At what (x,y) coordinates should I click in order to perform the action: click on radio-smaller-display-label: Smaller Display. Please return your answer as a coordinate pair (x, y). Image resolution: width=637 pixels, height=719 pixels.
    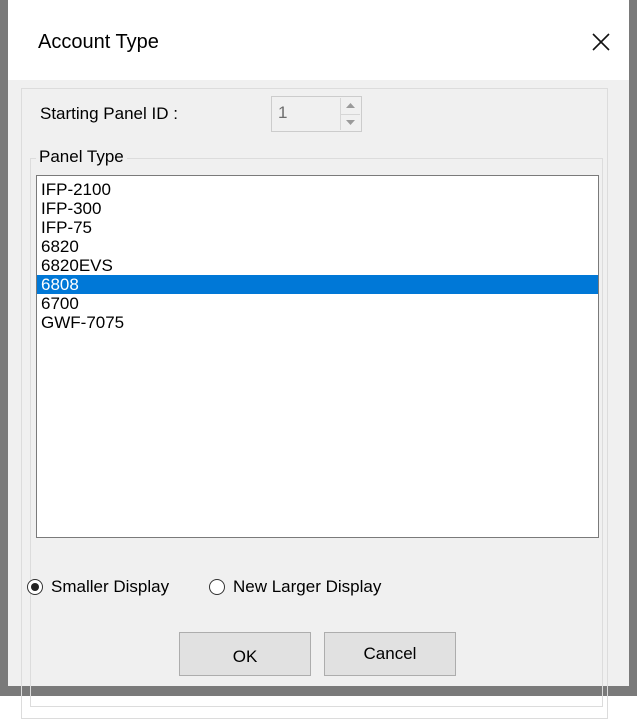
    Looking at the image, I should click on (110, 586).